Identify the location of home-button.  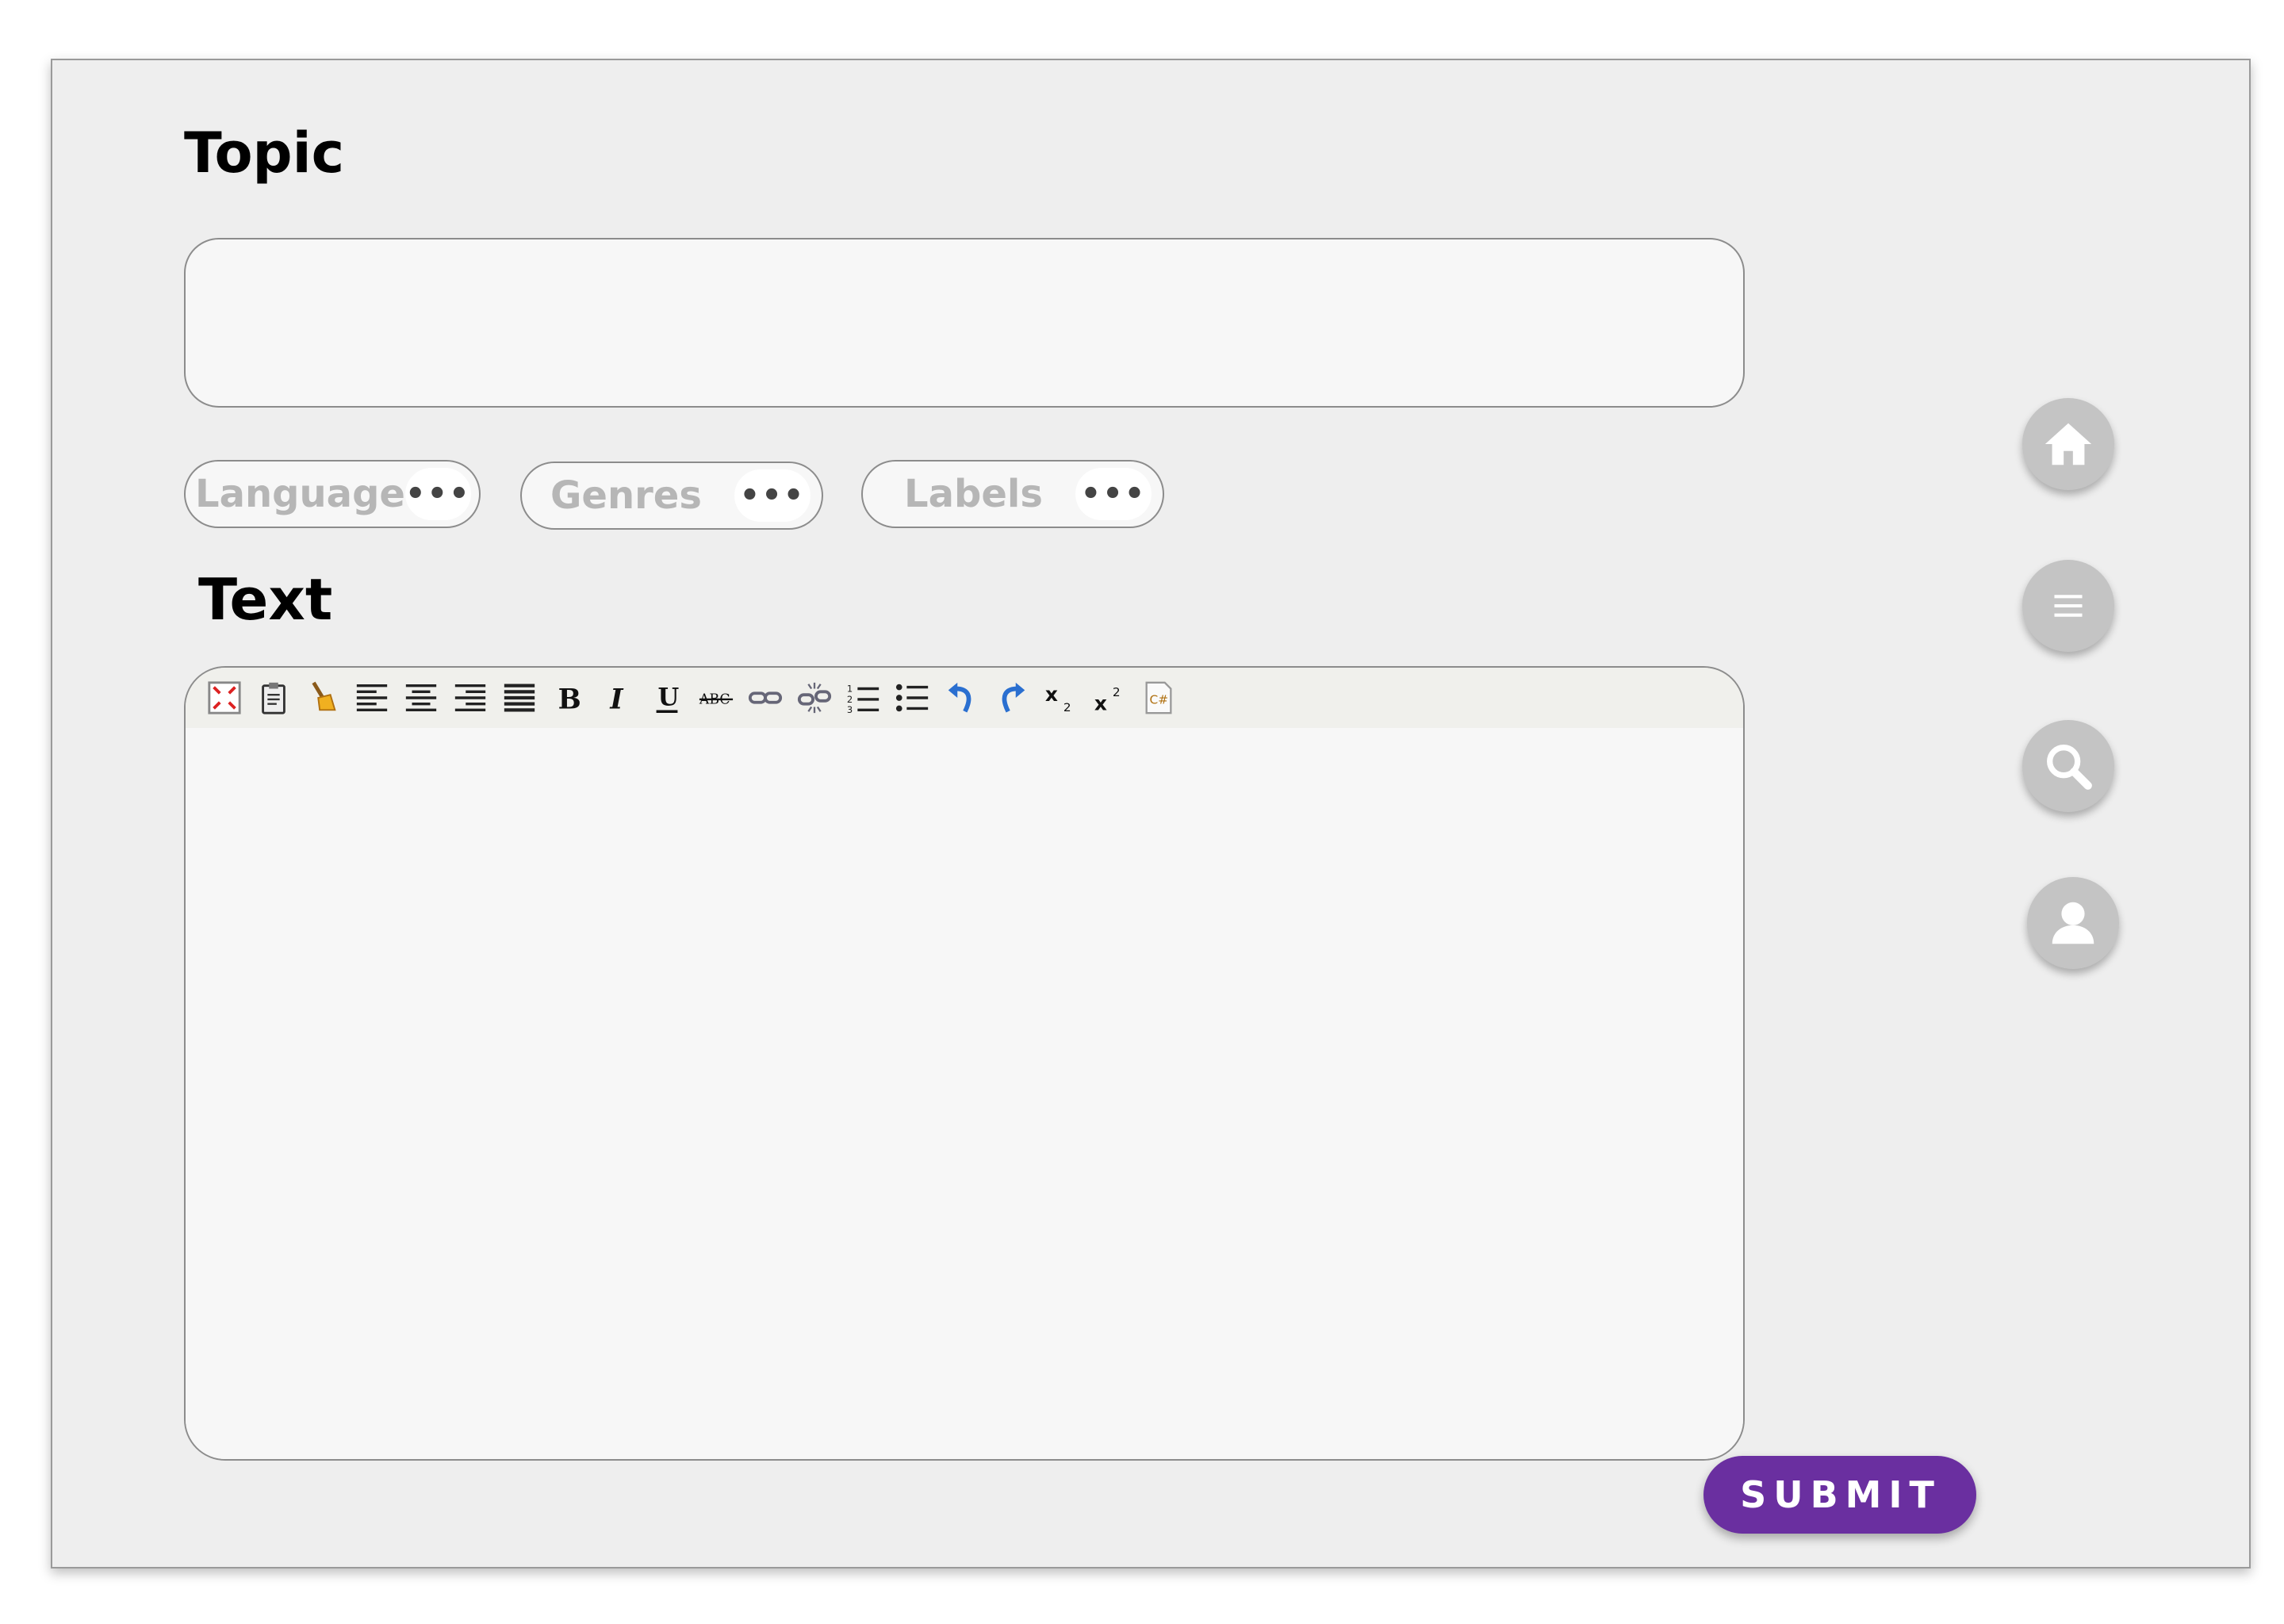
(2068, 444).